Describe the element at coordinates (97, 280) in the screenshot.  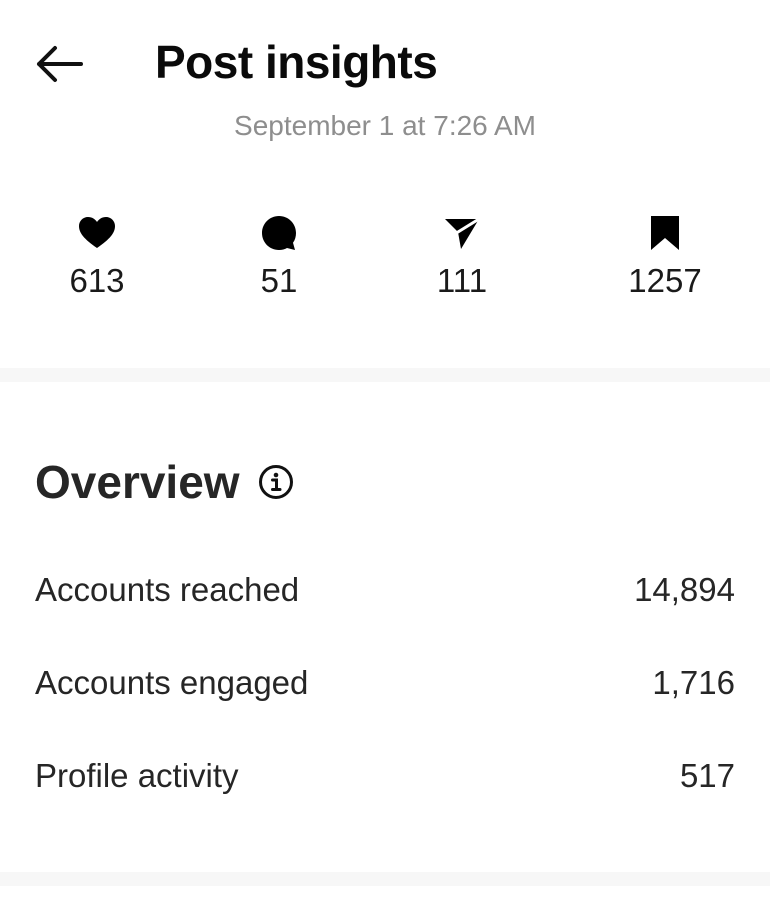
I see `likes-count: 613` at that location.